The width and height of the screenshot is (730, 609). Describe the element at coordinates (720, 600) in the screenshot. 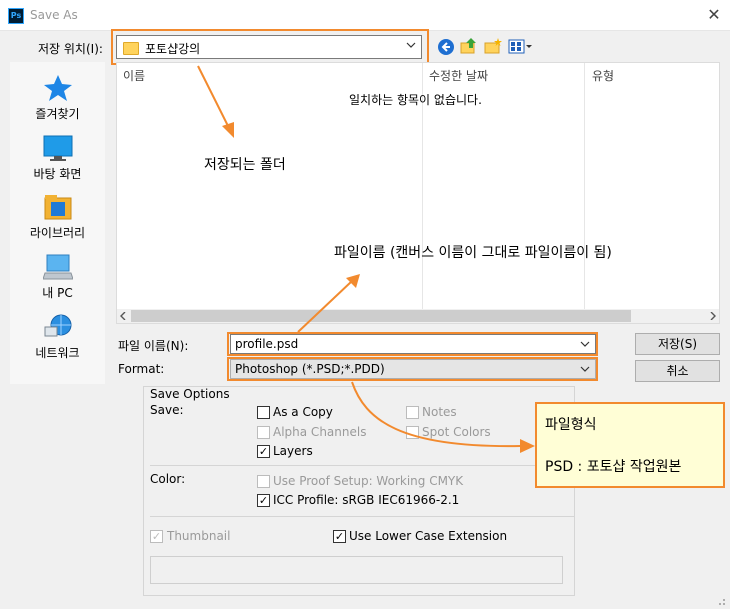

I see `resize-grip-icon` at that location.